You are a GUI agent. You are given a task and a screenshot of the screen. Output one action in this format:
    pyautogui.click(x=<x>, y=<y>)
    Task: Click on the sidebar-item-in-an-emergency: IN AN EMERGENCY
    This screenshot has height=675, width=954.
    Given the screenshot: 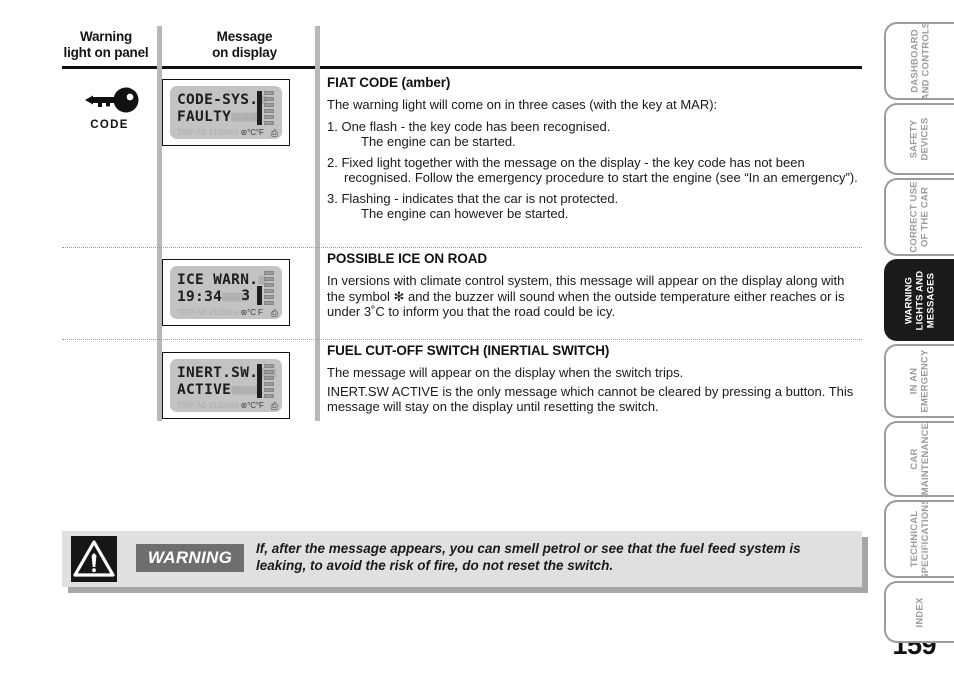 What is the action you would take?
    pyautogui.click(x=919, y=381)
    